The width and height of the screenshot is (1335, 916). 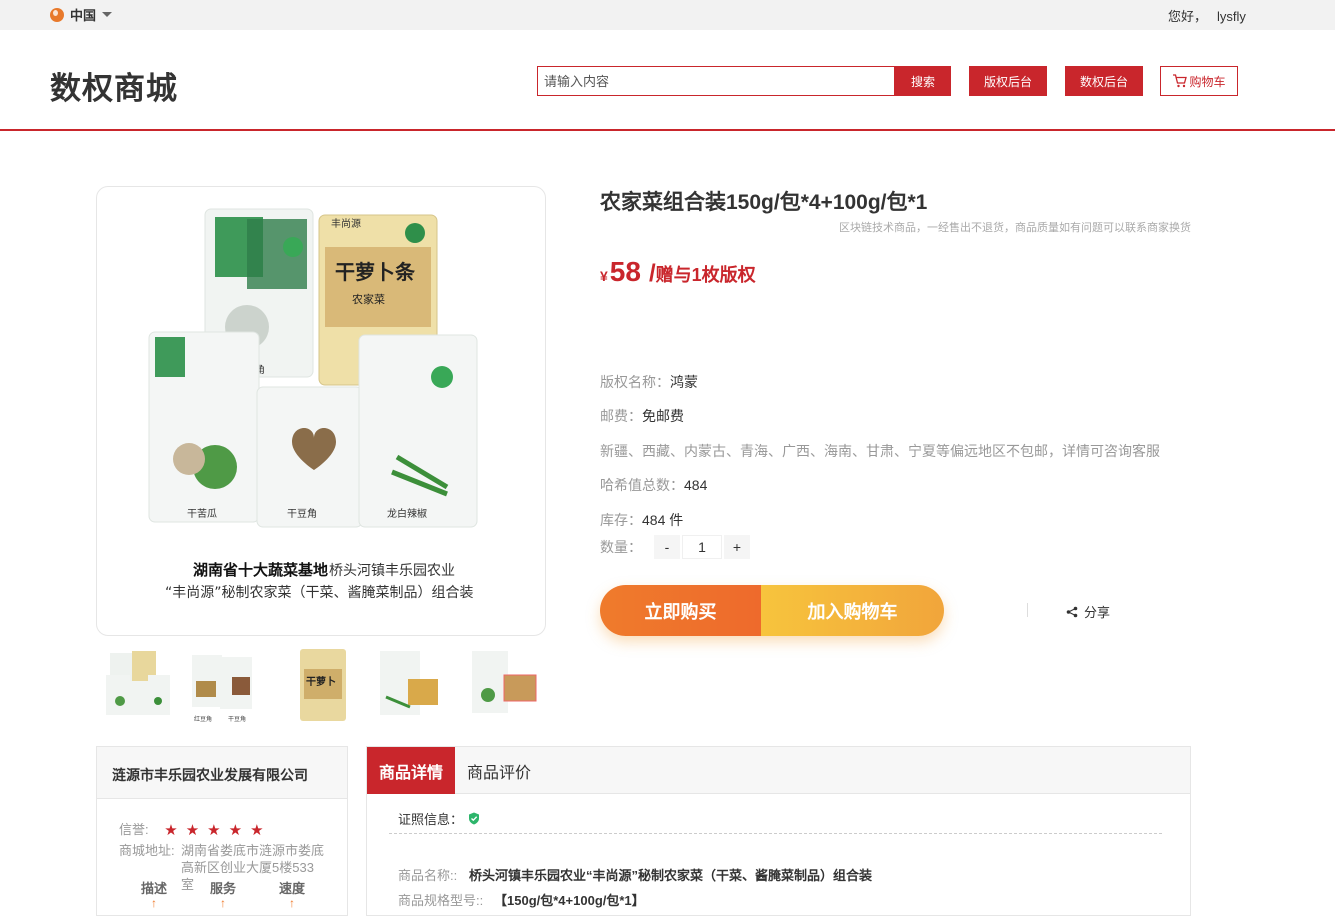 I want to click on metric-service: 服务 ↑, so click(x=223, y=893).